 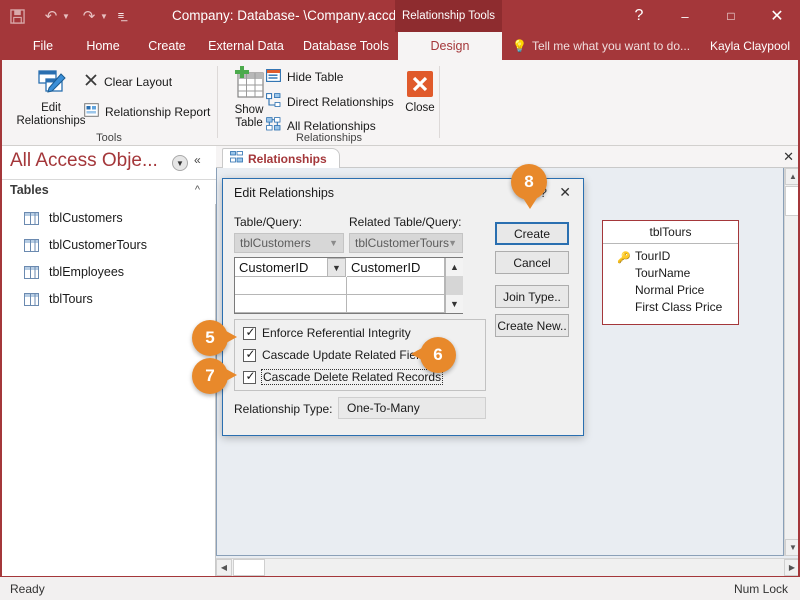 I want to click on grid-scrollbar: ▲ ▼, so click(x=454, y=285).